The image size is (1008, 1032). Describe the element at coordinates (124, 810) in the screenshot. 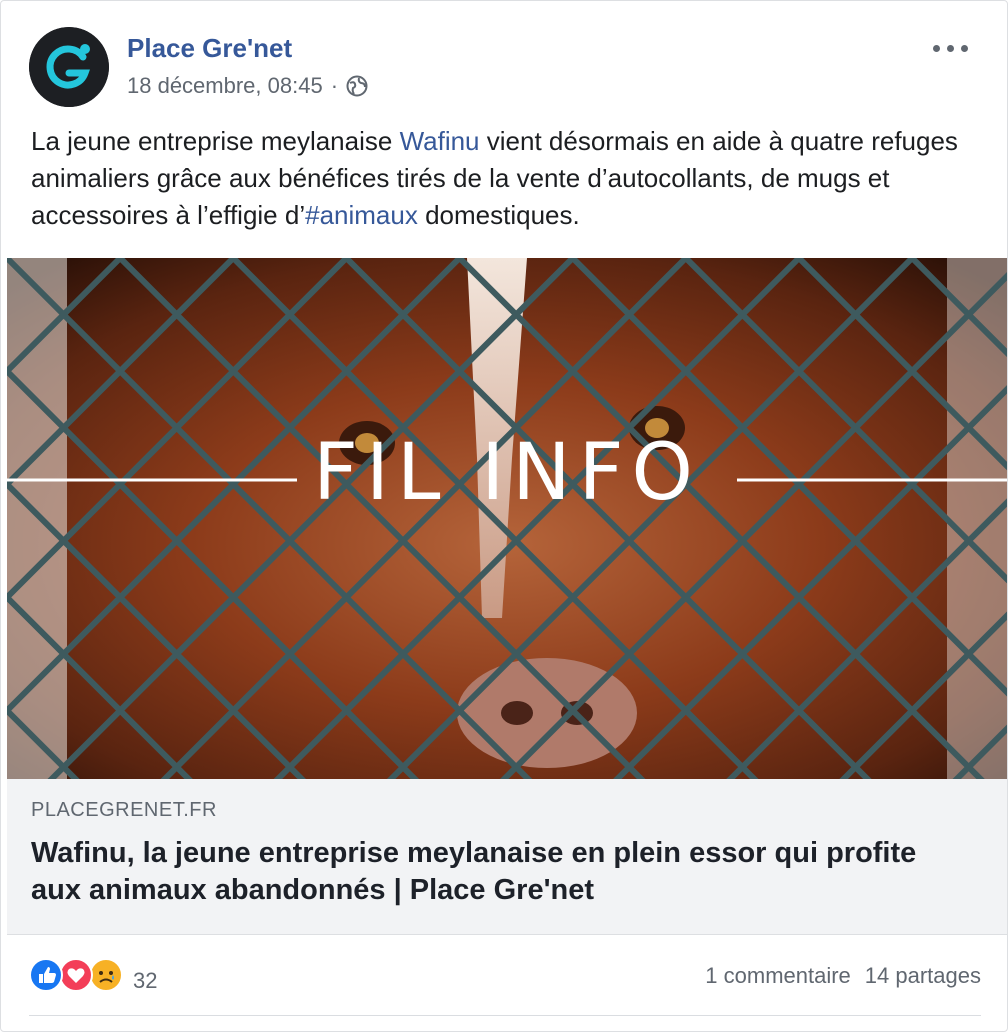

I see `link-domain: PLACEGRENET.FR` at that location.